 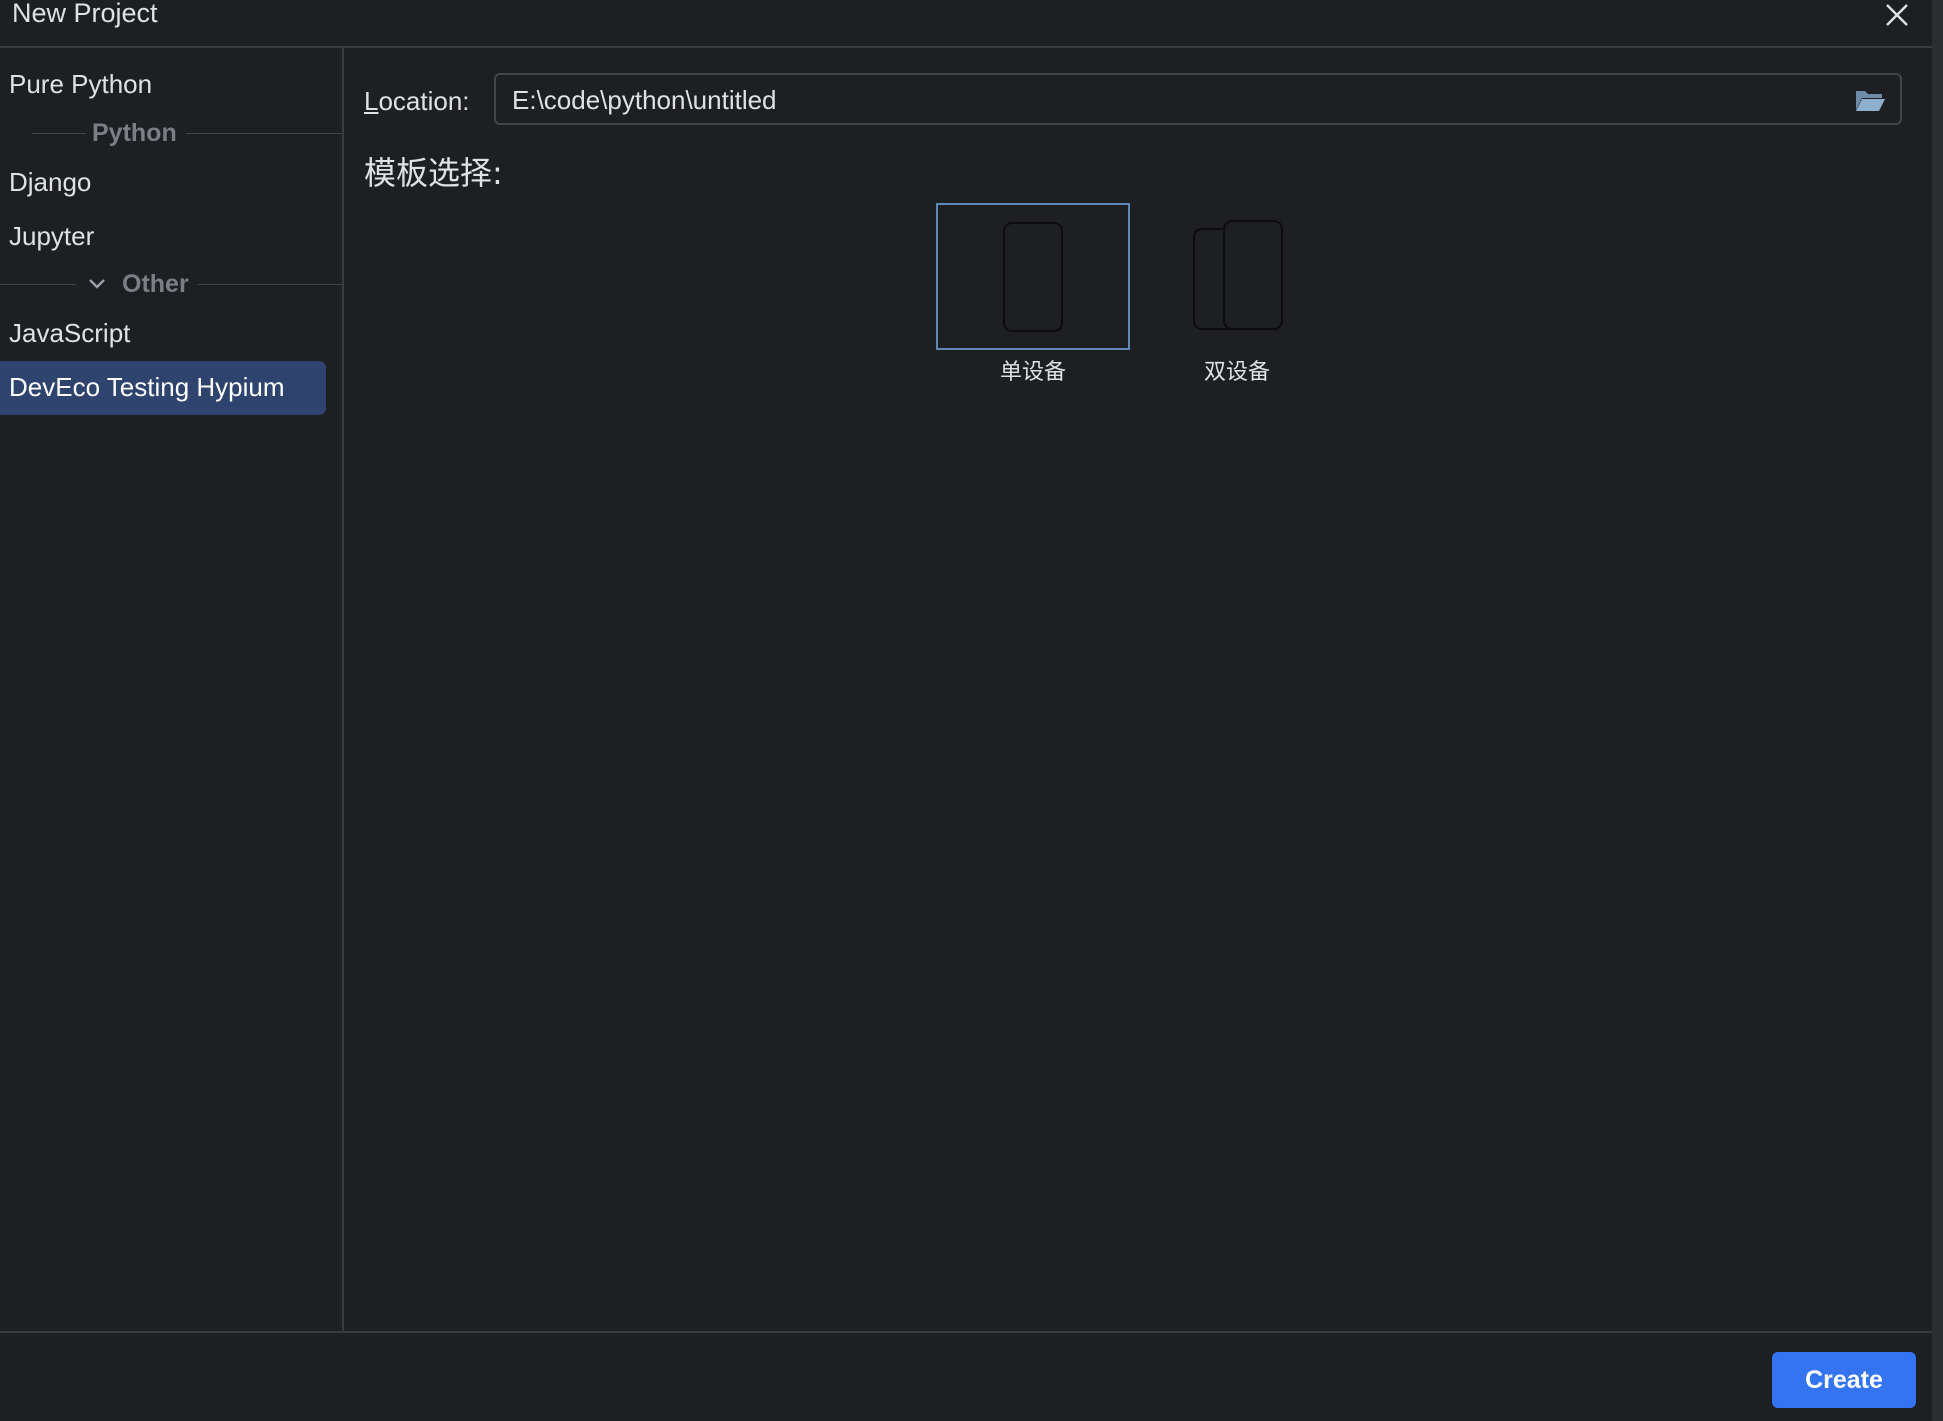 I want to click on group-label-other: Other, so click(x=155, y=284).